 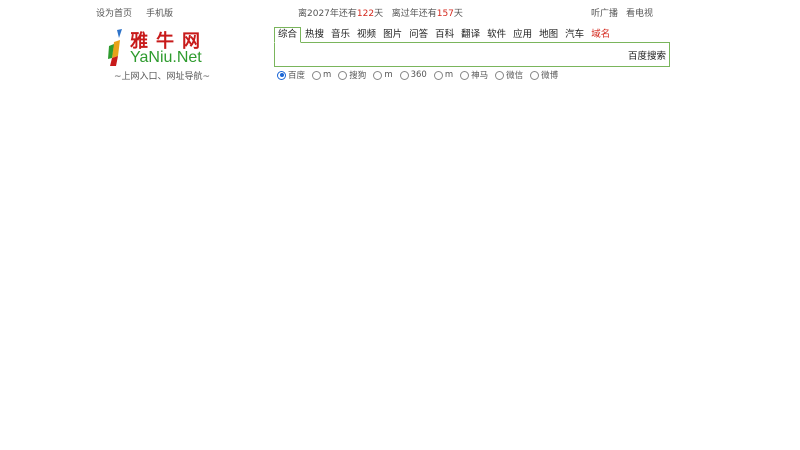 I want to click on countdown-newyear-days: 157, so click(x=445, y=14).